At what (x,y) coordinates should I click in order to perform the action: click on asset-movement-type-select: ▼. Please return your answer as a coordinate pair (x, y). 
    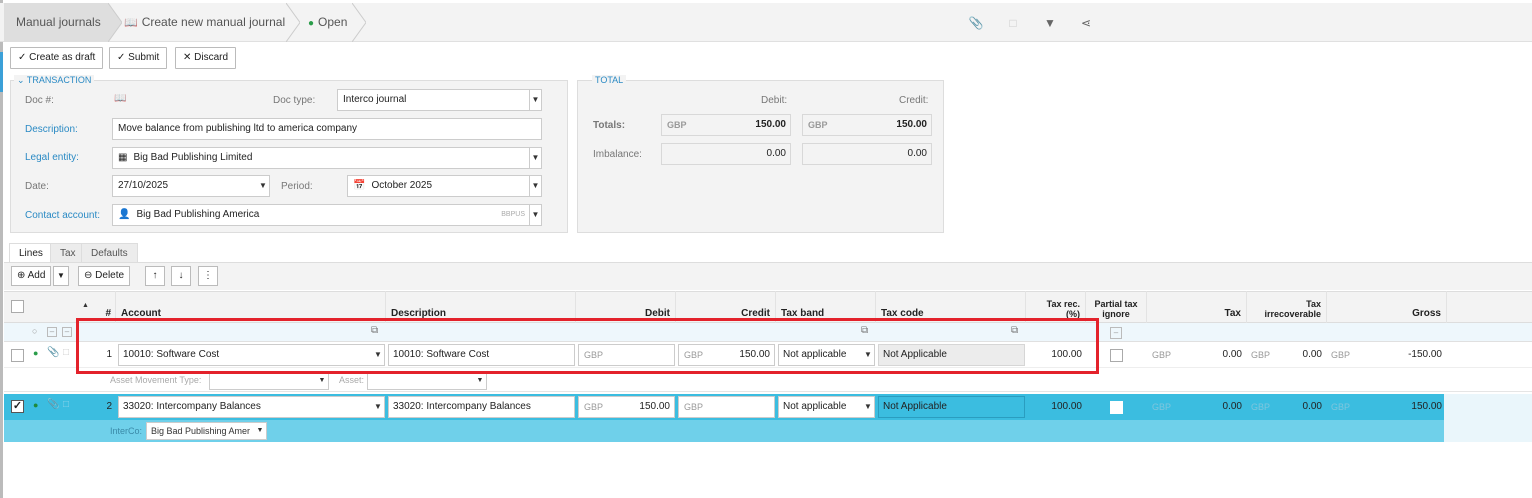
    Looking at the image, I should click on (269, 381).